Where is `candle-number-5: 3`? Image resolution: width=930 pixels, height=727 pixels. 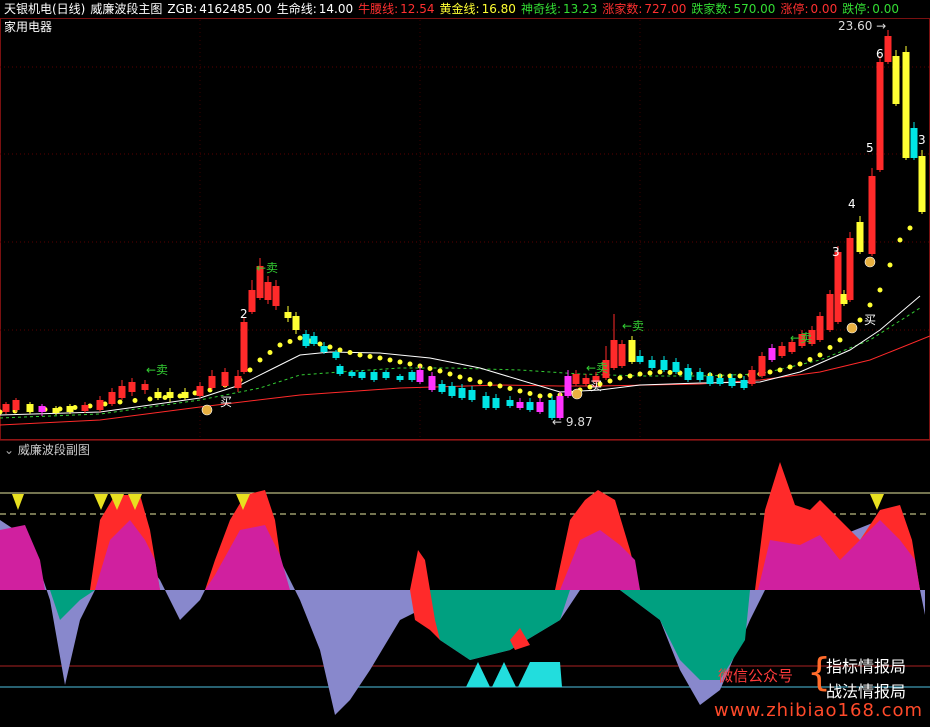
candle-number-5: 3 is located at coordinates (922, 140).